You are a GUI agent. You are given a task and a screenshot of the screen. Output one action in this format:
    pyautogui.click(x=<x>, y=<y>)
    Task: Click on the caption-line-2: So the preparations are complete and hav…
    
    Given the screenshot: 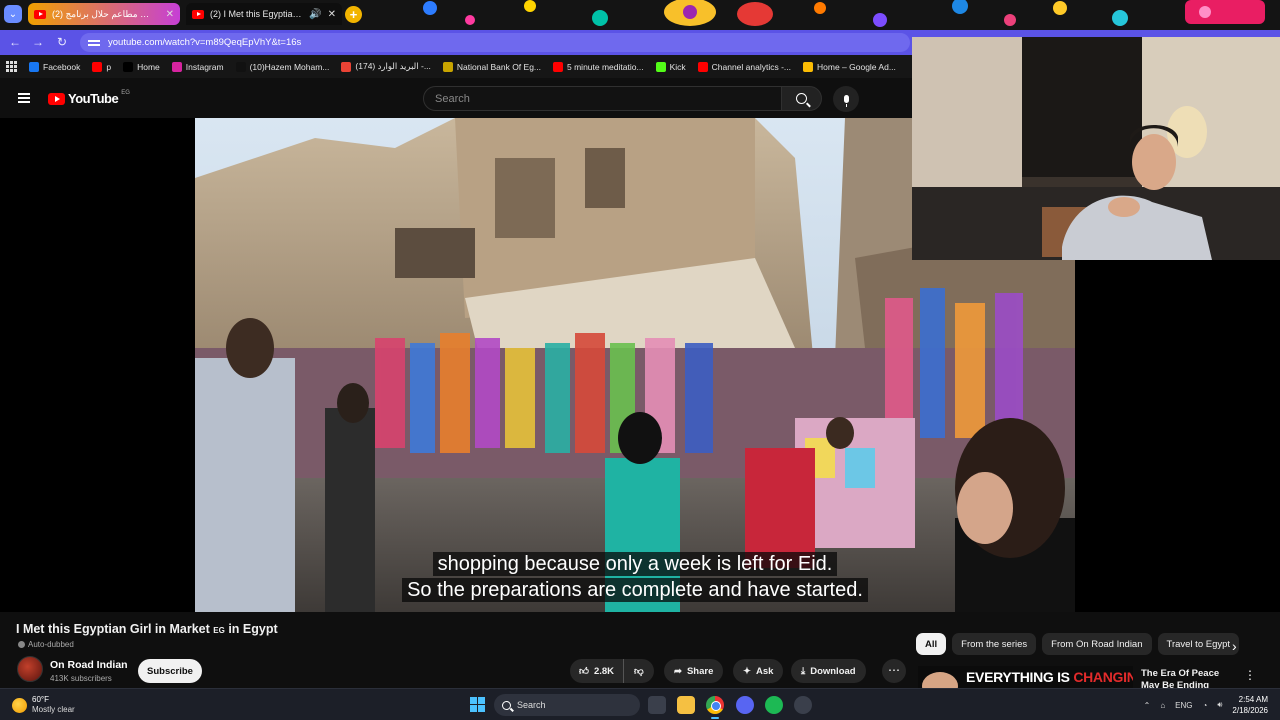 What is the action you would take?
    pyautogui.click(x=635, y=590)
    